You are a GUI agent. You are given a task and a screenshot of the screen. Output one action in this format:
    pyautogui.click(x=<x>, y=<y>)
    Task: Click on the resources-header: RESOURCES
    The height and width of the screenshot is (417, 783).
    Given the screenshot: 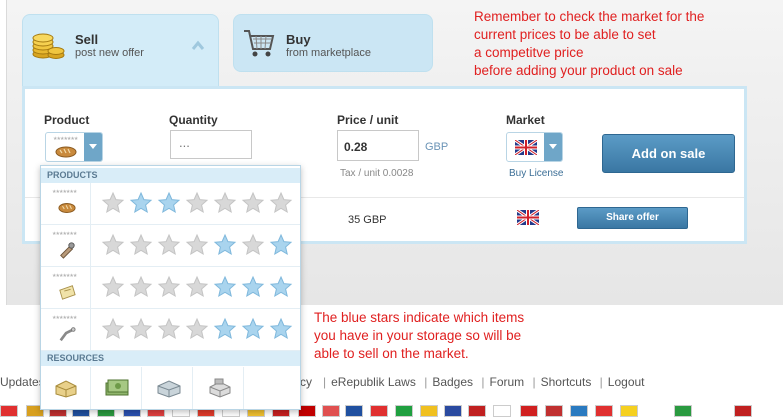 What is the action you would take?
    pyautogui.click(x=170, y=358)
    